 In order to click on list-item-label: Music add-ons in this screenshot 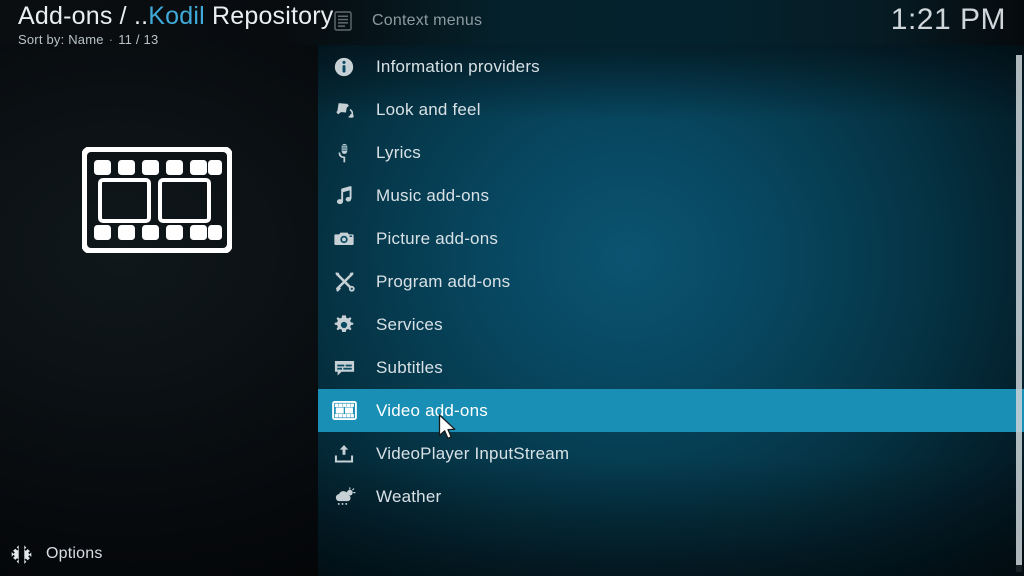, I will do `click(433, 195)`.